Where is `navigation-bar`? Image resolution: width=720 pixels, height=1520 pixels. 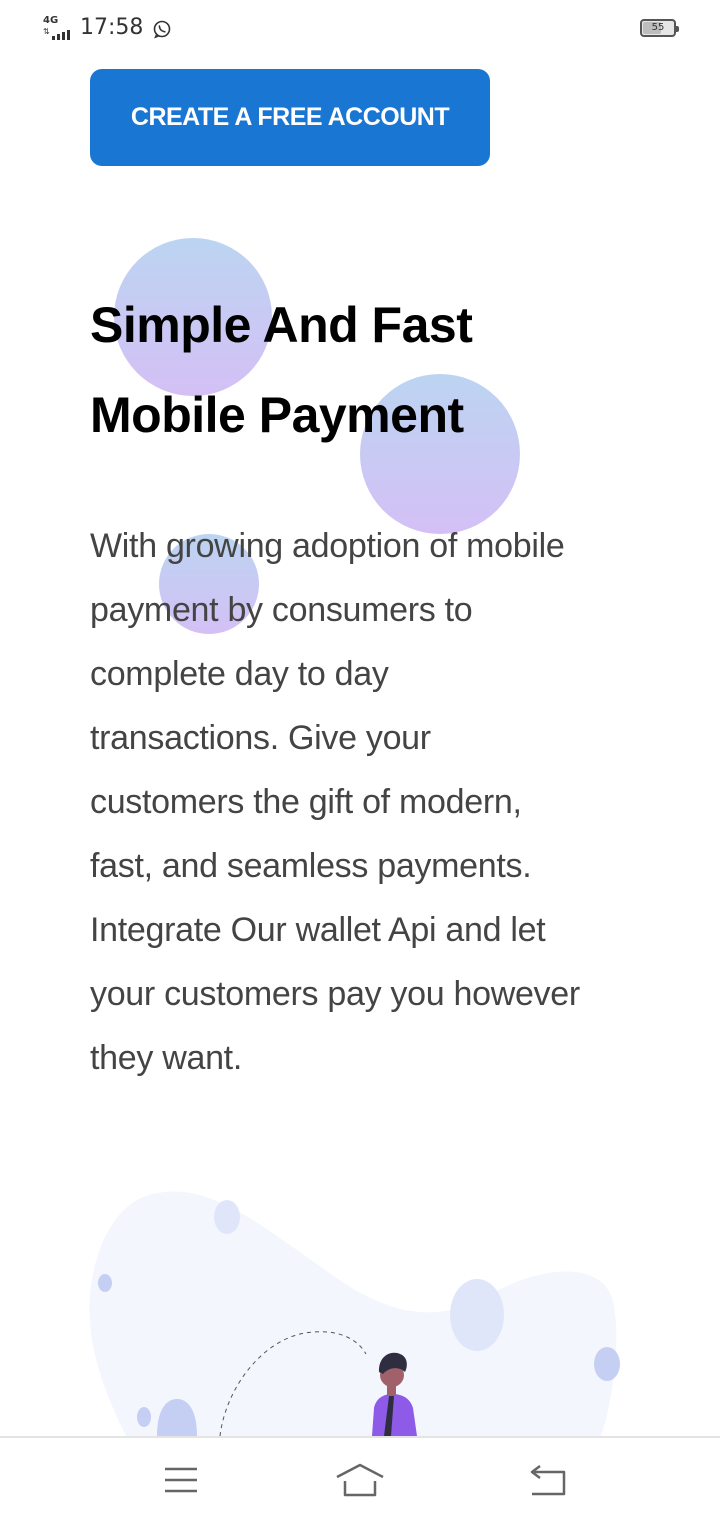 navigation-bar is located at coordinates (360, 1478).